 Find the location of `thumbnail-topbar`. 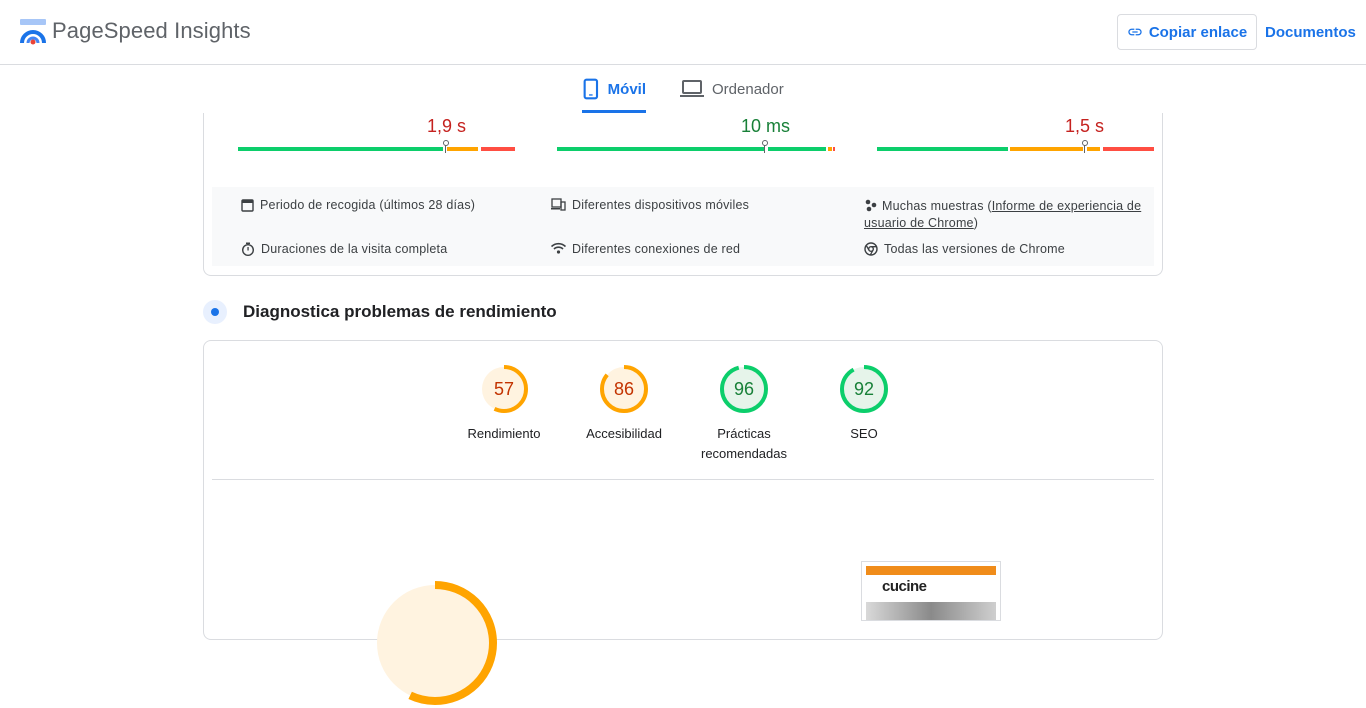

thumbnail-topbar is located at coordinates (931, 570).